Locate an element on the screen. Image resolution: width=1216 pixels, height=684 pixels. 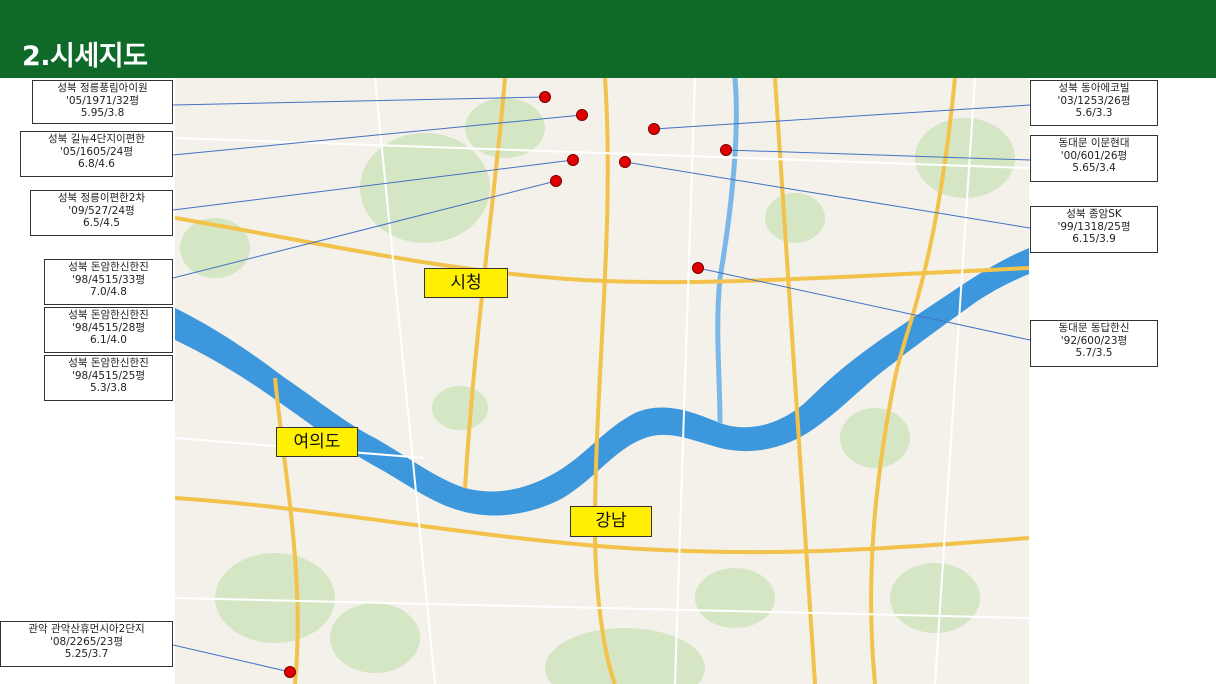
listing-price: 6.15/3.9 is located at coordinates (1094, 239).